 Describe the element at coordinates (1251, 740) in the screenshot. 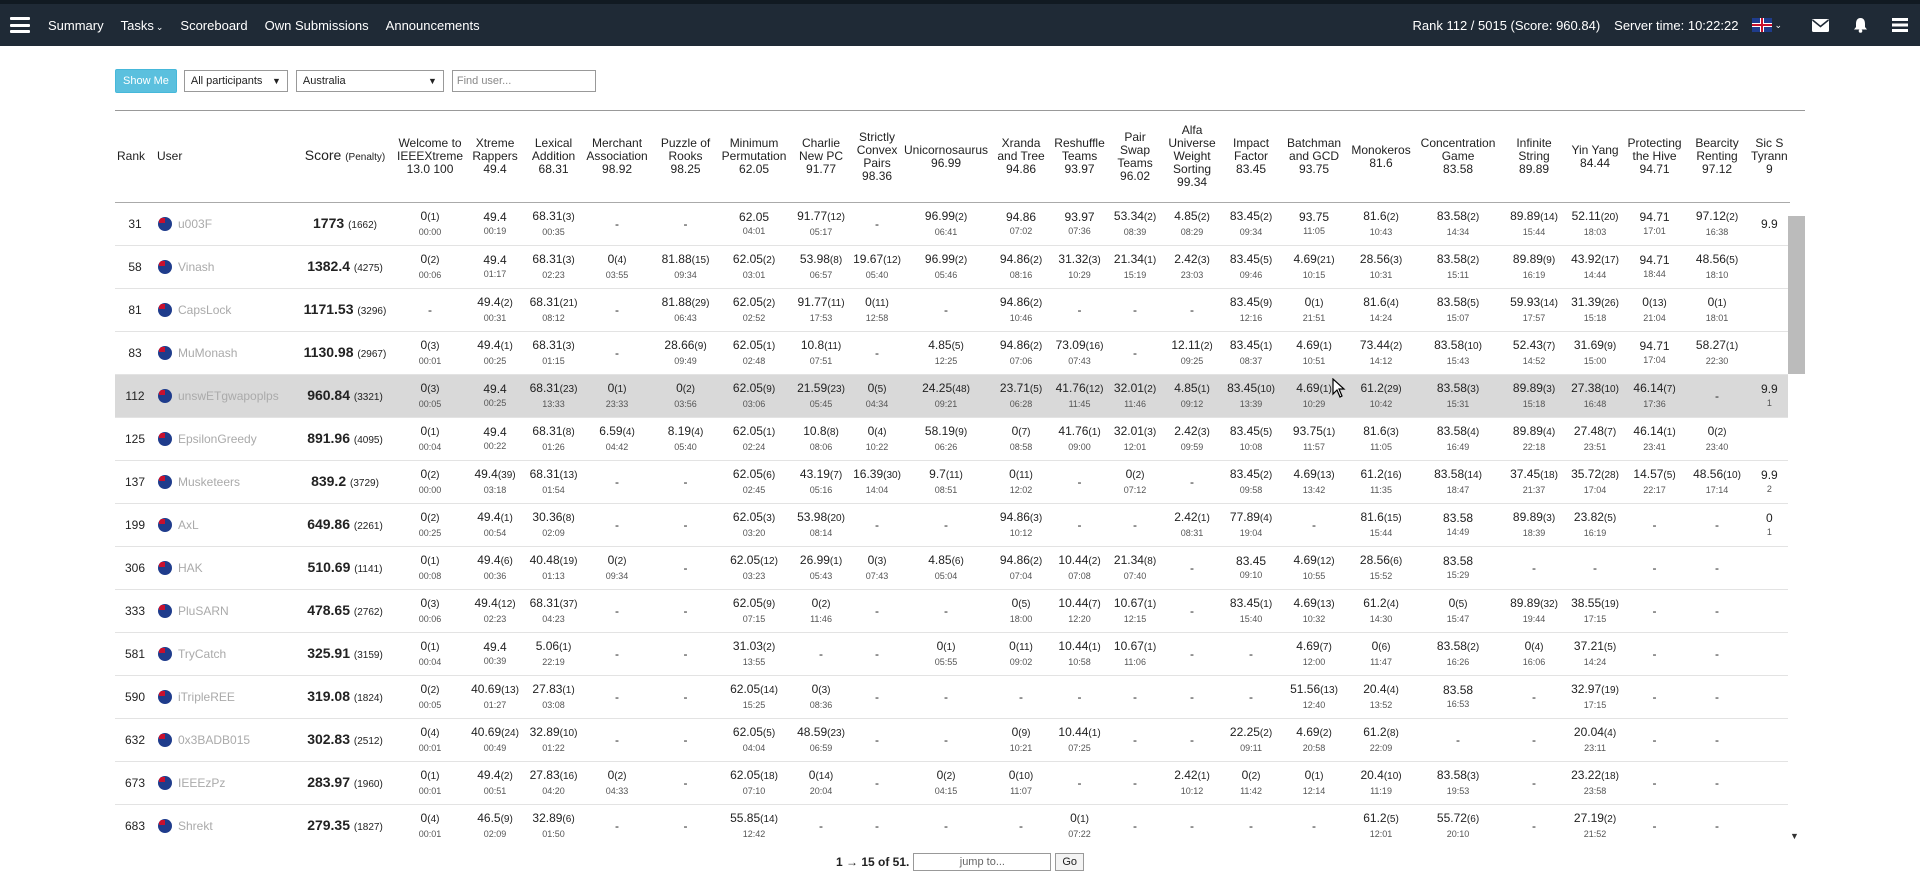

I see `task-score-cell: 22.25(2) 09:11` at that location.